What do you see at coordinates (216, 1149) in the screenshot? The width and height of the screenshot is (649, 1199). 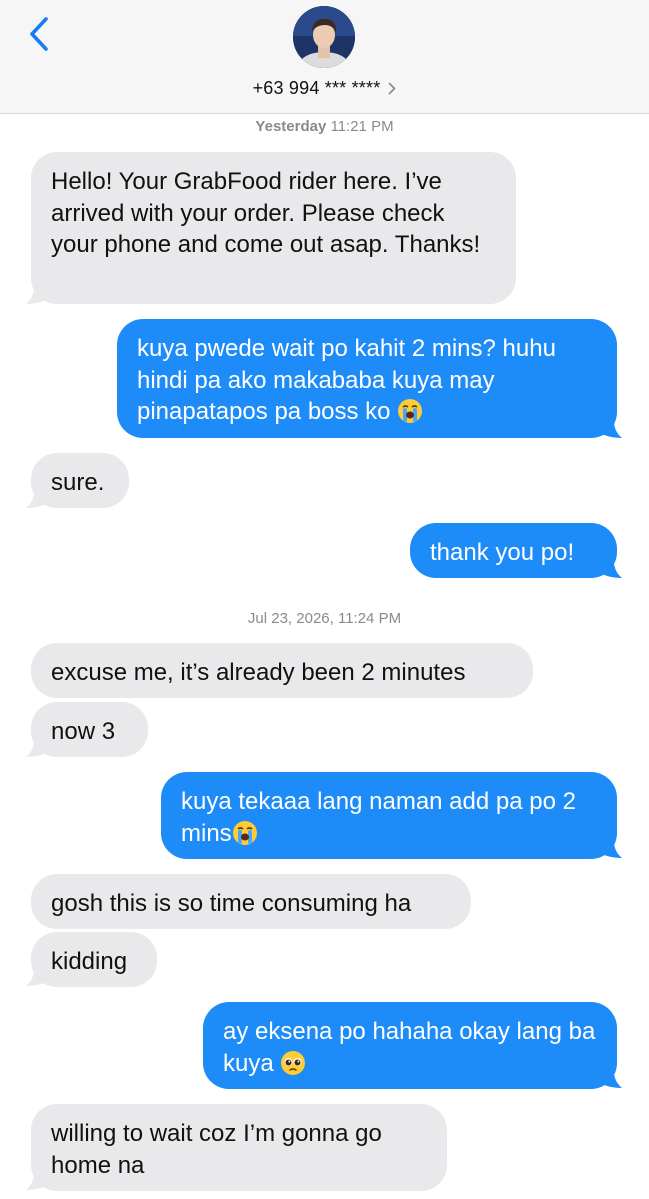 I see `message-text: willing to wait coz I’m gonna go home na` at bounding box center [216, 1149].